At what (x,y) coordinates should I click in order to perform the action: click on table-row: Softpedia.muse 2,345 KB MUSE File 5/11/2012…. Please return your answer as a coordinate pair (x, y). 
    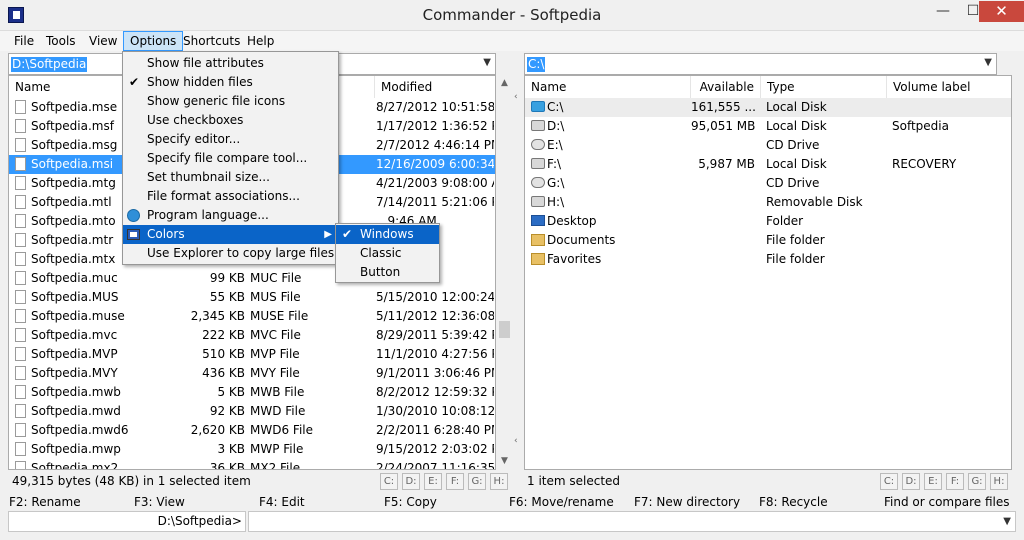
    Looking at the image, I should click on (252, 316).